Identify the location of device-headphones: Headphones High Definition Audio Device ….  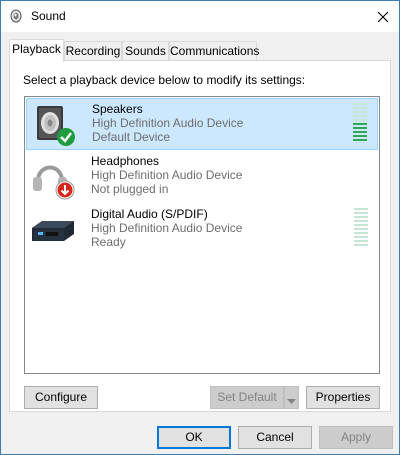
(202, 177).